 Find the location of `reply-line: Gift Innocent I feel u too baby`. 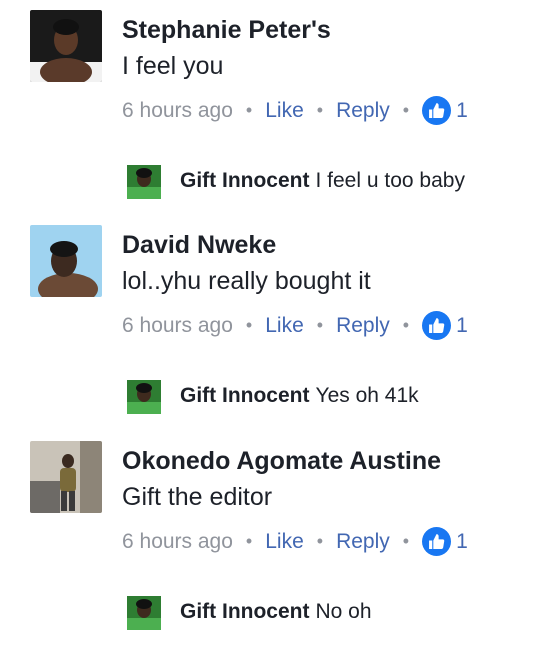

reply-line: Gift Innocent I feel u too baby is located at coordinates (322, 181).